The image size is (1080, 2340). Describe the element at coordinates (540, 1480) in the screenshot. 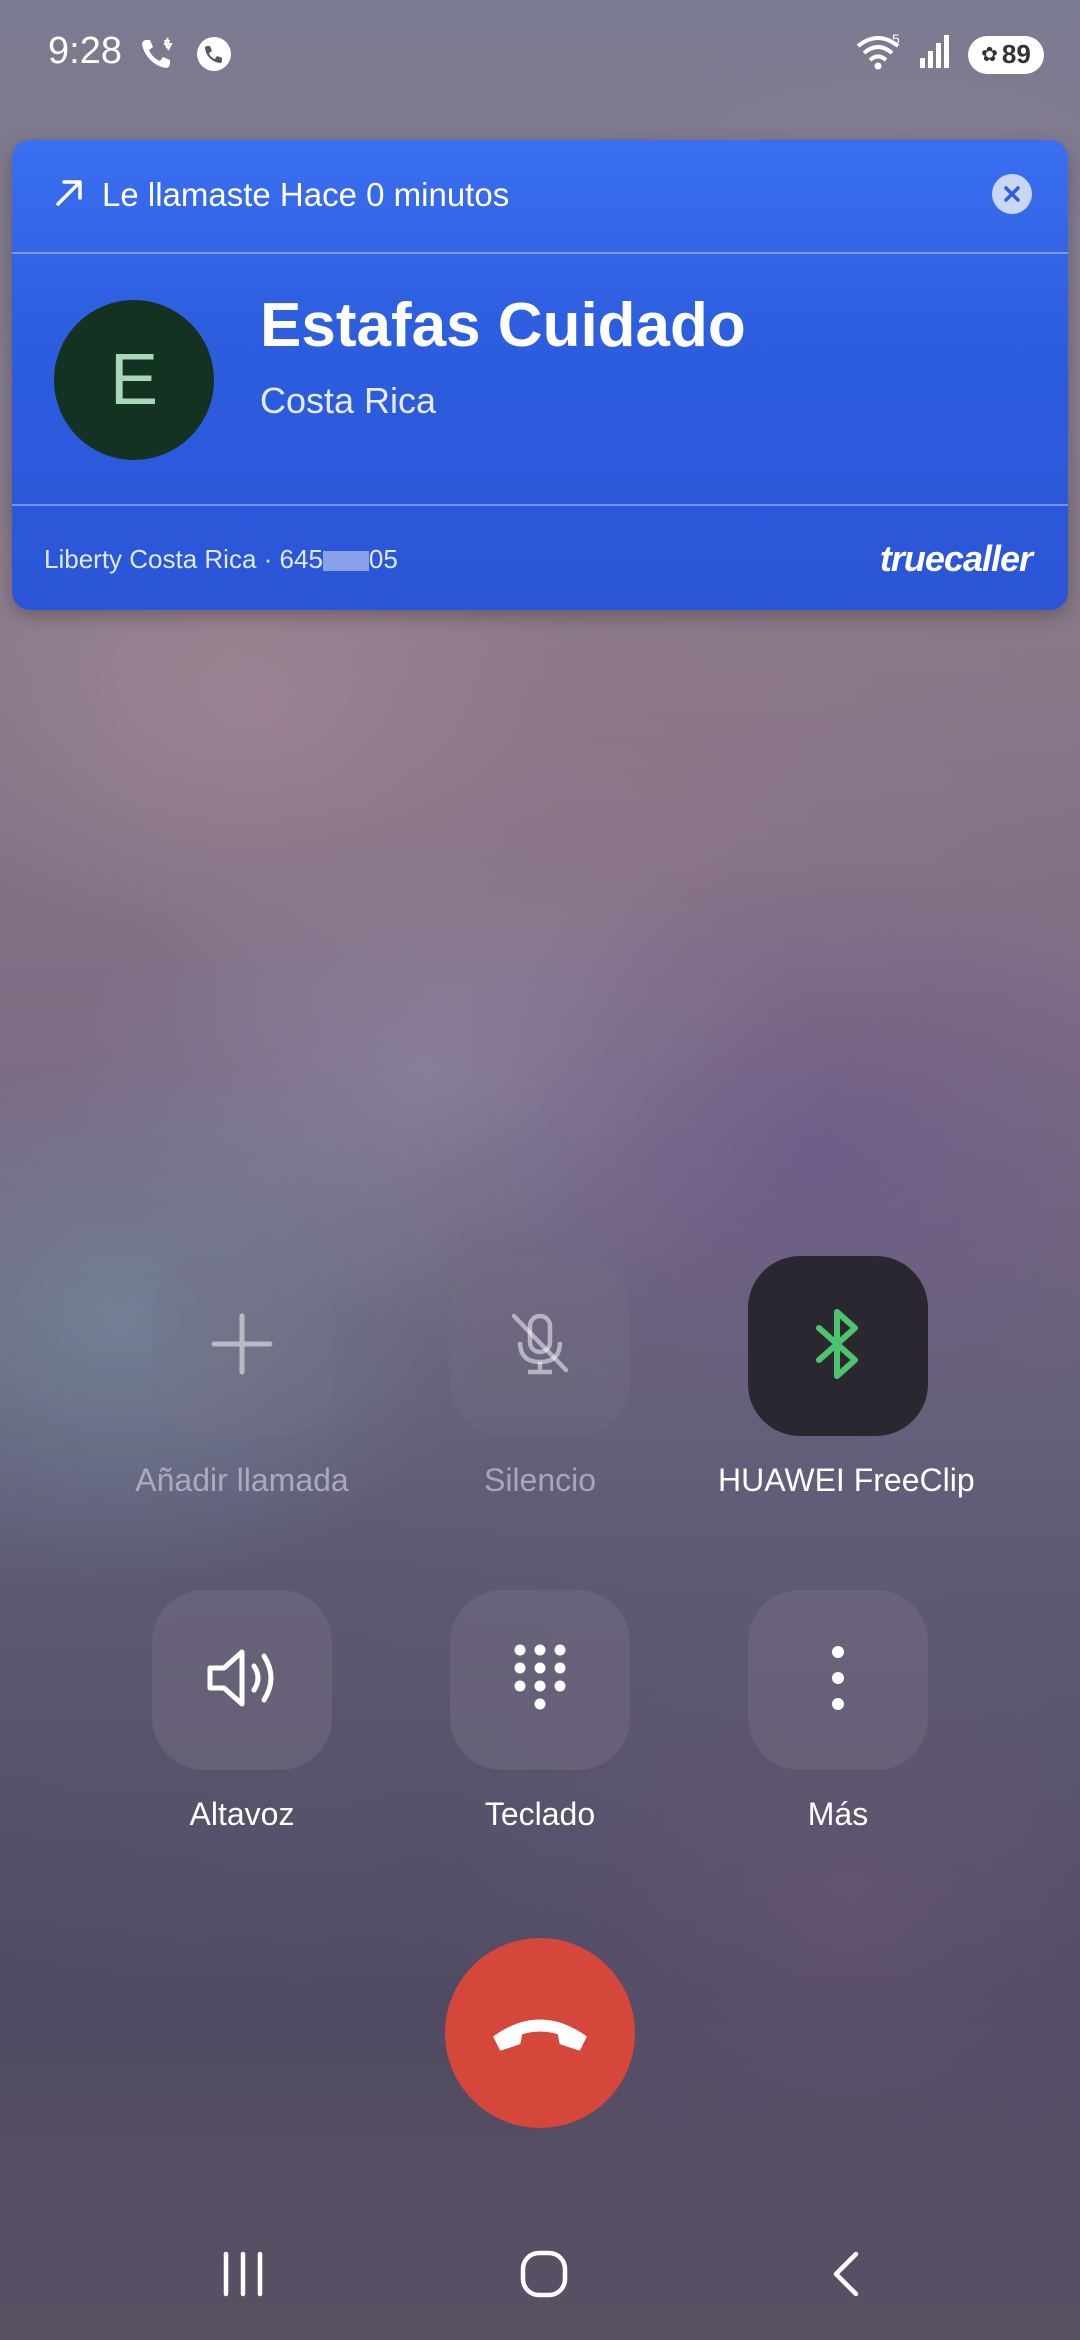

I see `mute-label: Silencio` at that location.